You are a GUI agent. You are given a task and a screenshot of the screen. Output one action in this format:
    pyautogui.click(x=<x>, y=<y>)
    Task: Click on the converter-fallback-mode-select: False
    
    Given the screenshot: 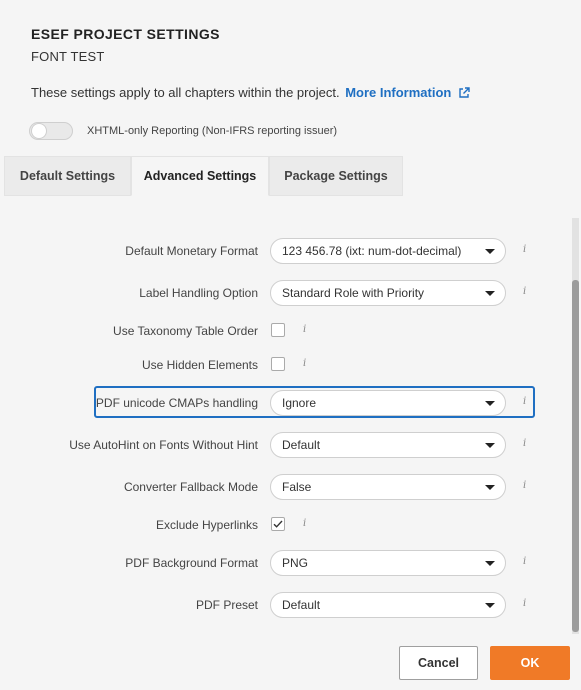 What is the action you would take?
    pyautogui.click(x=388, y=487)
    